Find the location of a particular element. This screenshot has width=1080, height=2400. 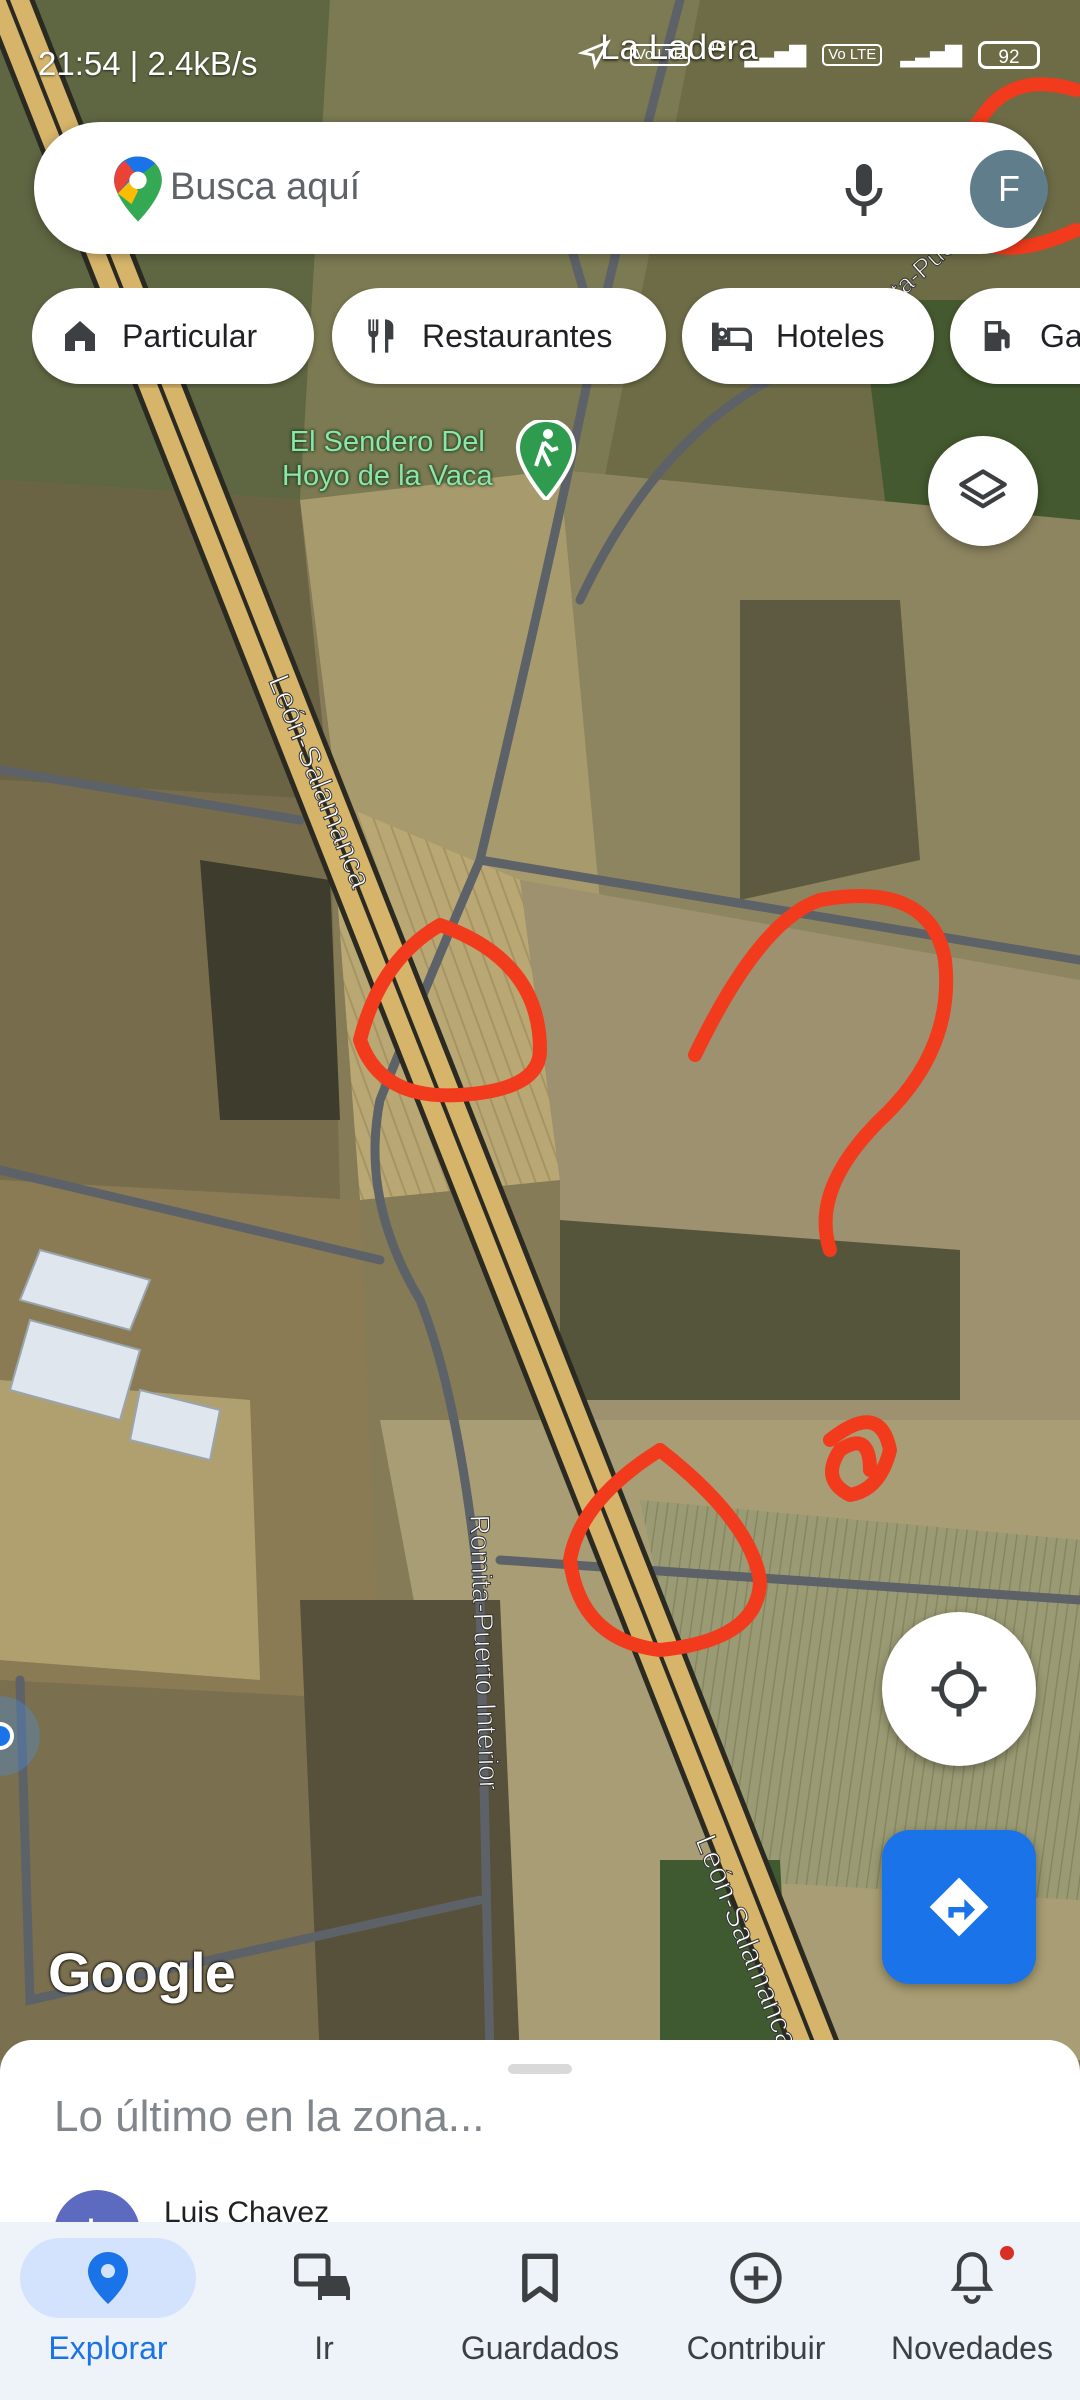

search-bar: Busca aquí F is located at coordinates (541, 188).